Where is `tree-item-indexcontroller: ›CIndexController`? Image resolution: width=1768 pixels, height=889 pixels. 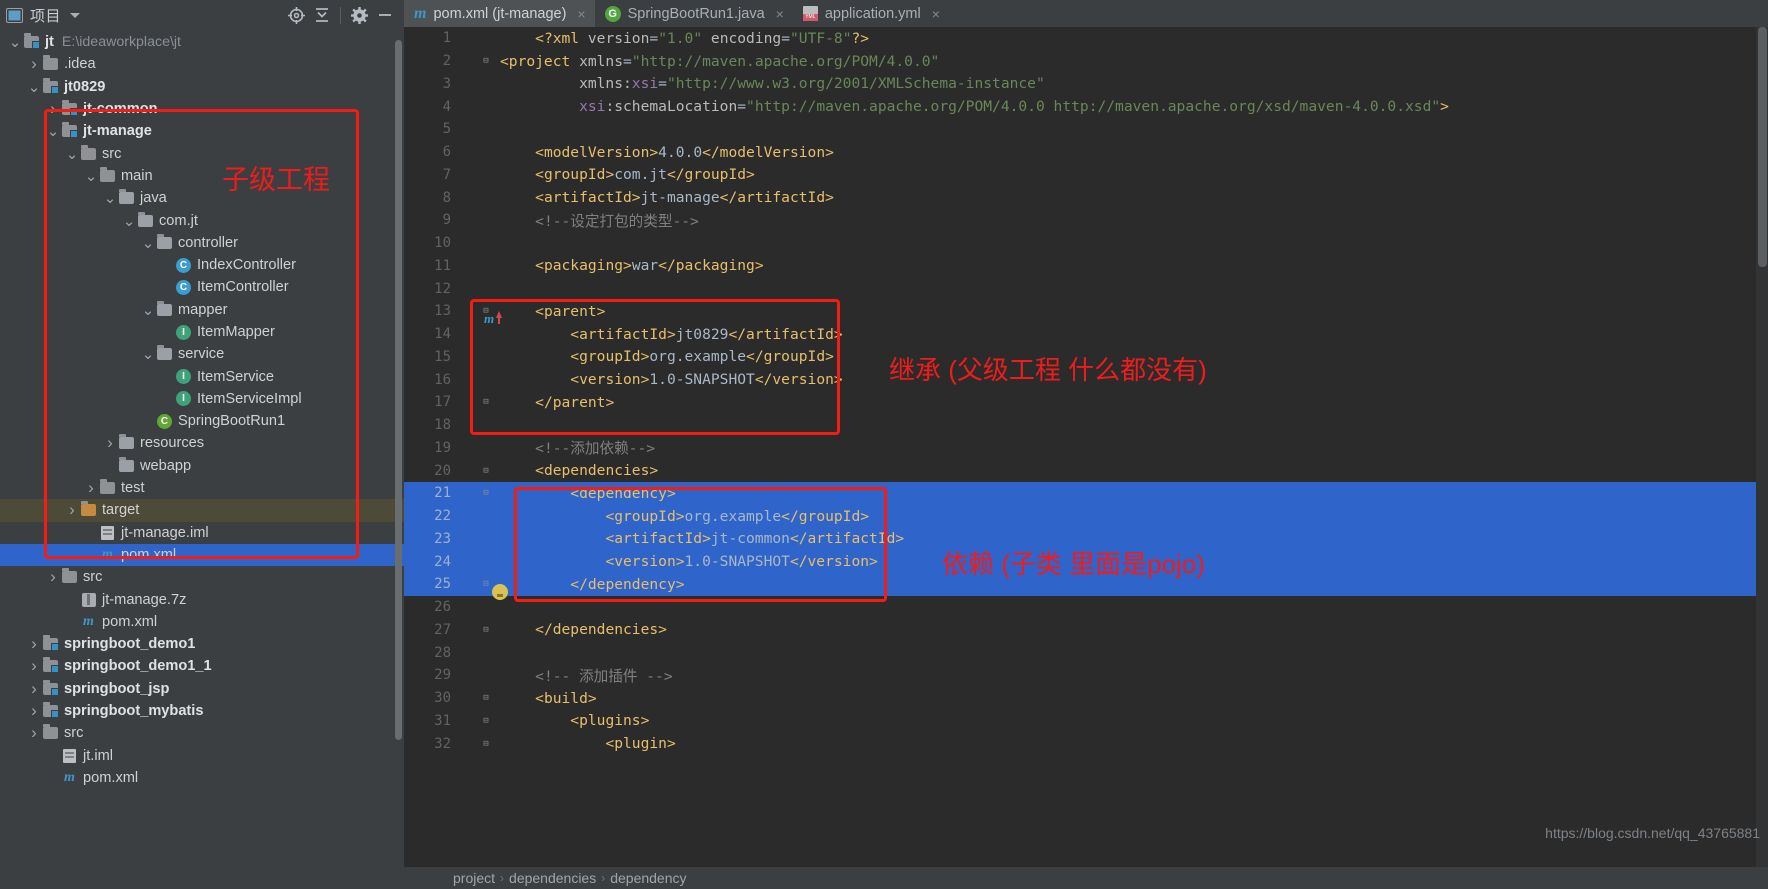
tree-item-indexcontroller: ›CIndexController is located at coordinates (202, 265).